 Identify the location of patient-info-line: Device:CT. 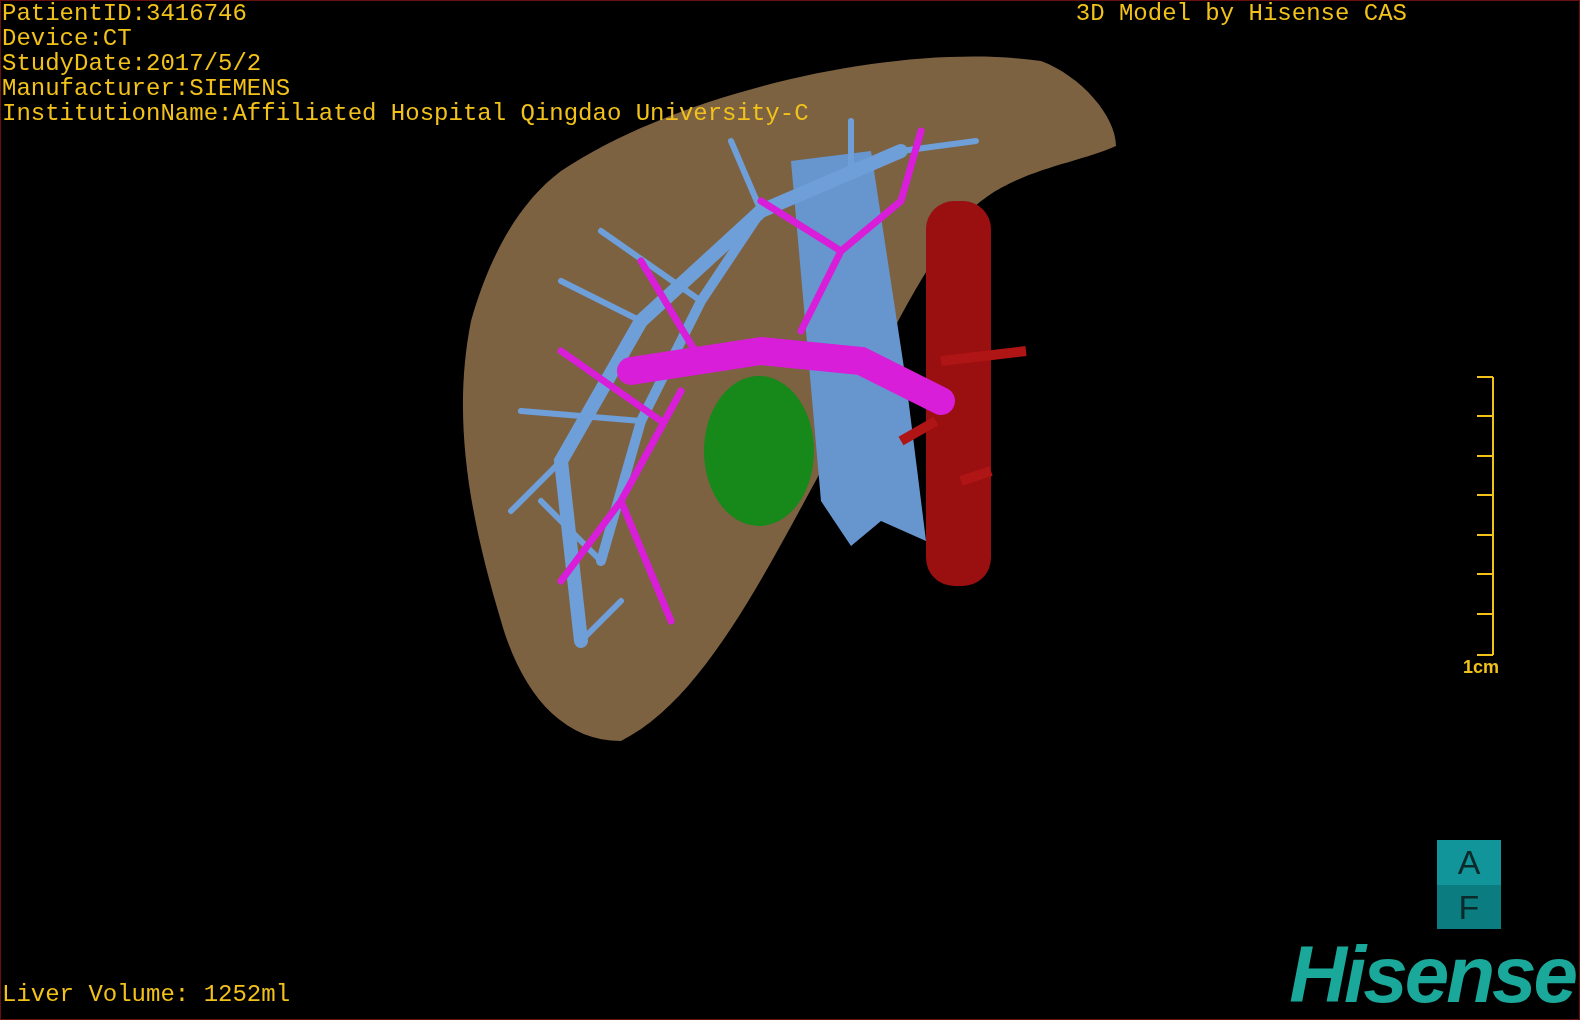
(67, 38).